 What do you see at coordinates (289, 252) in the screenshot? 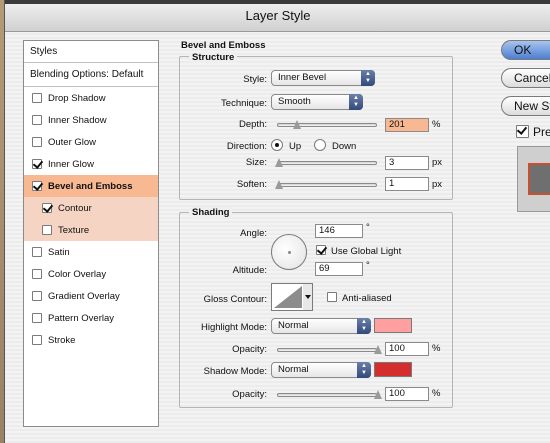
I see `angle-dial` at bounding box center [289, 252].